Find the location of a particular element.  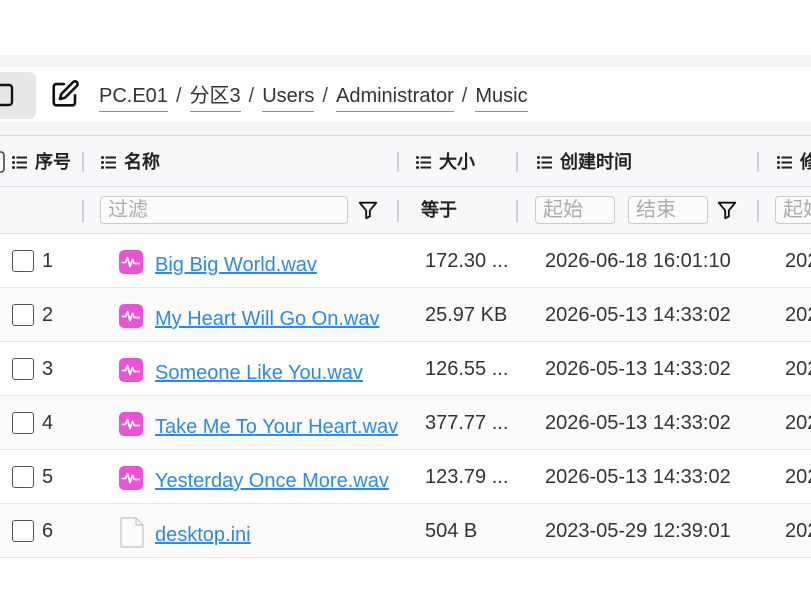

file-name-link: Yesterday Once More.wav is located at coordinates (272, 481).